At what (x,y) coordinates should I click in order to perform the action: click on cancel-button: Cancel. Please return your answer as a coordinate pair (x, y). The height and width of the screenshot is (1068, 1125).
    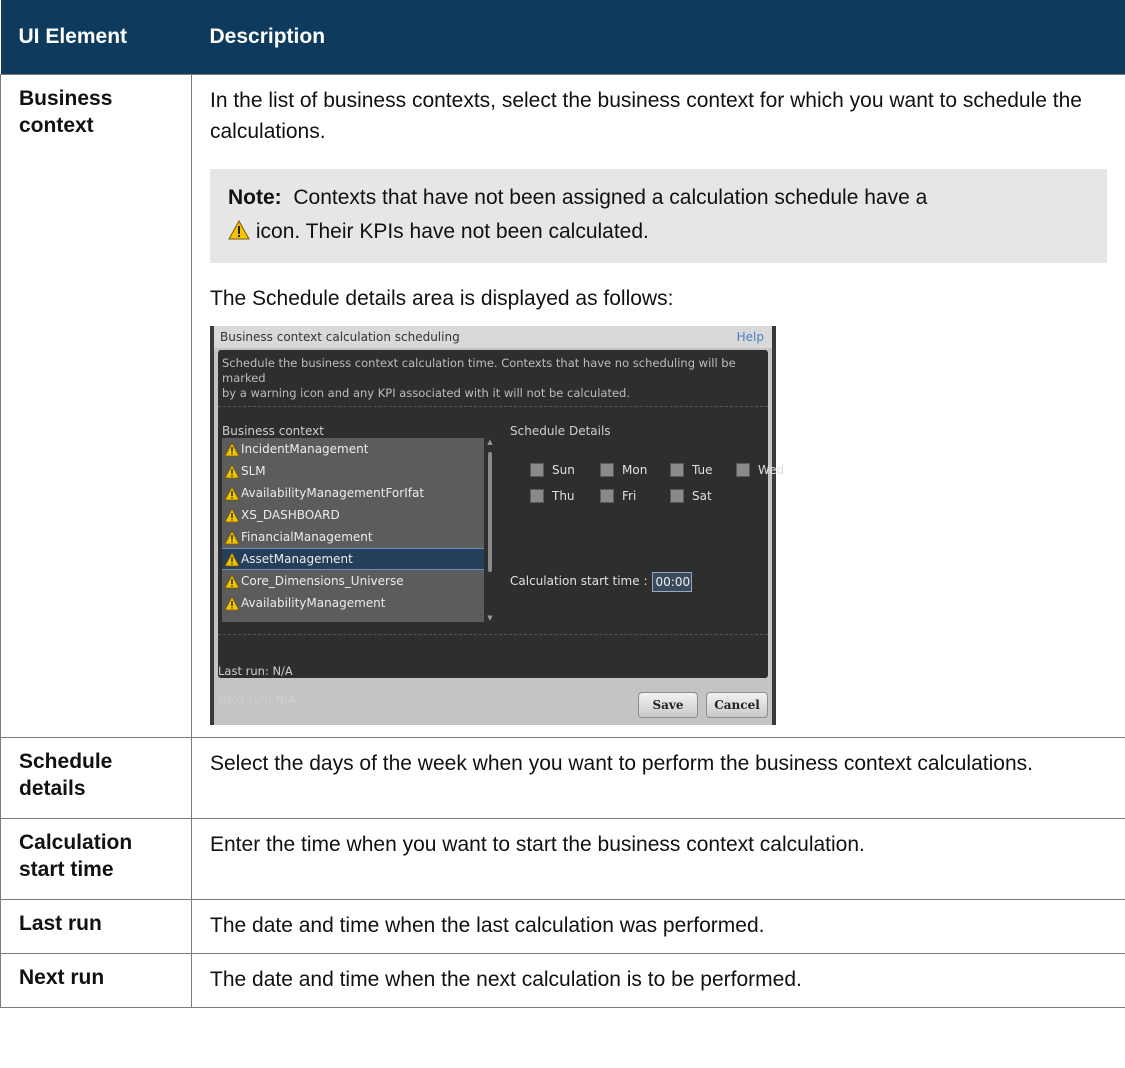
    Looking at the image, I should click on (737, 705).